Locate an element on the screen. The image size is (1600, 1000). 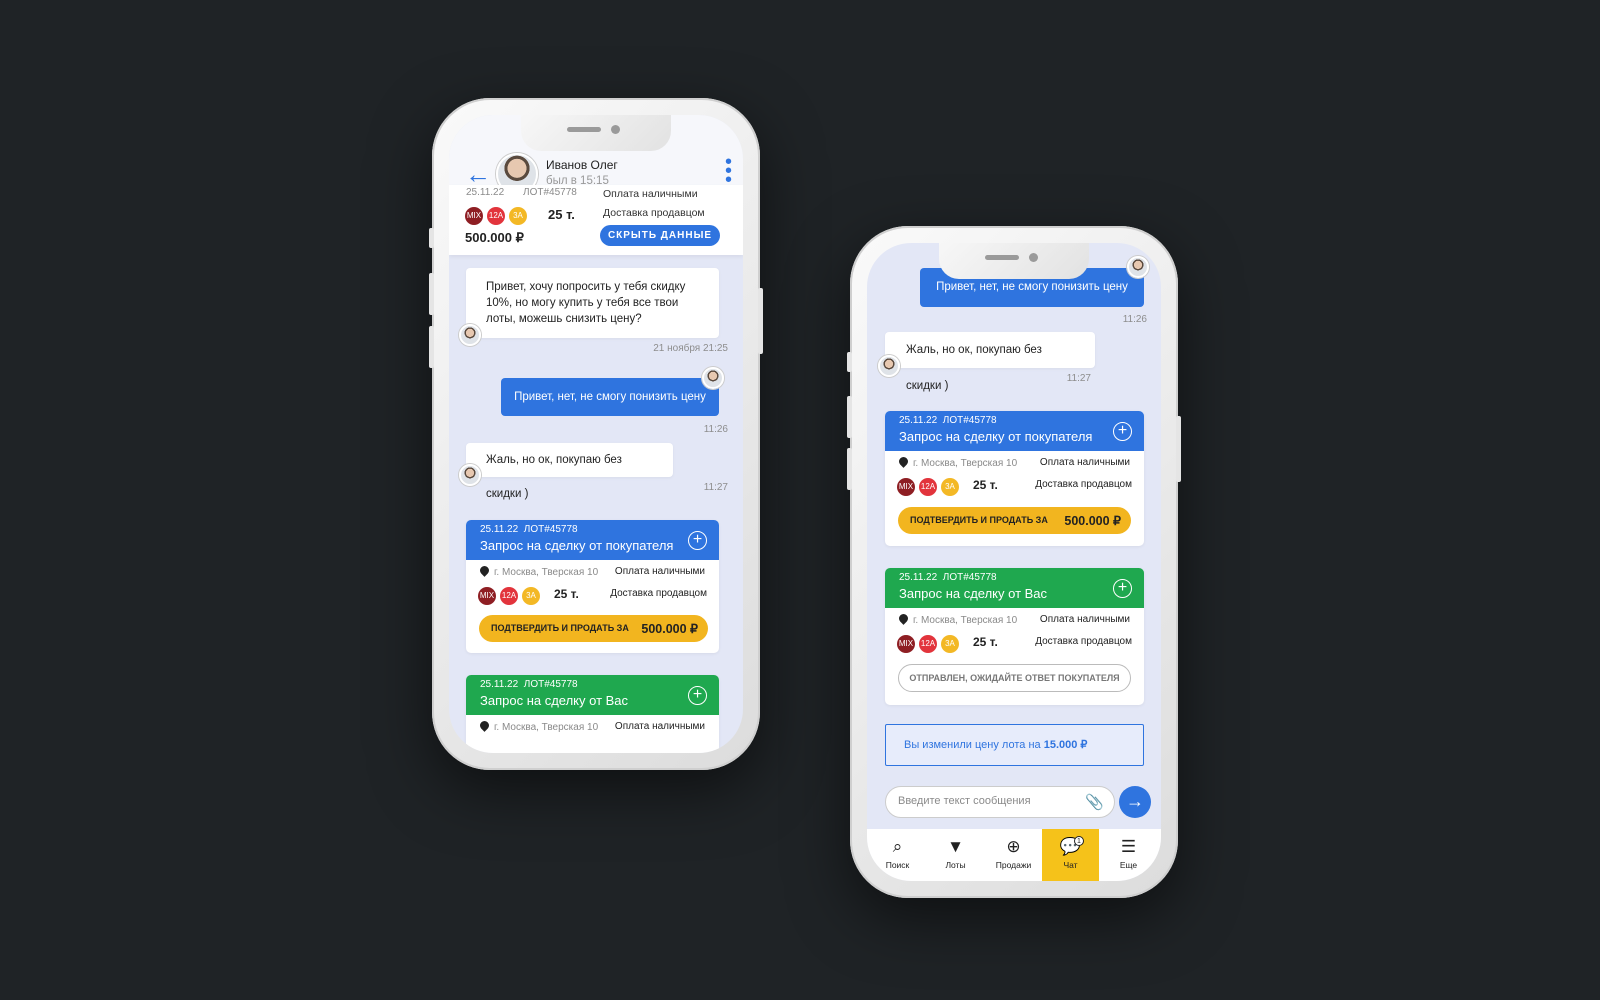
paperclip-icon: 📎 is located at coordinates (1094, 802).